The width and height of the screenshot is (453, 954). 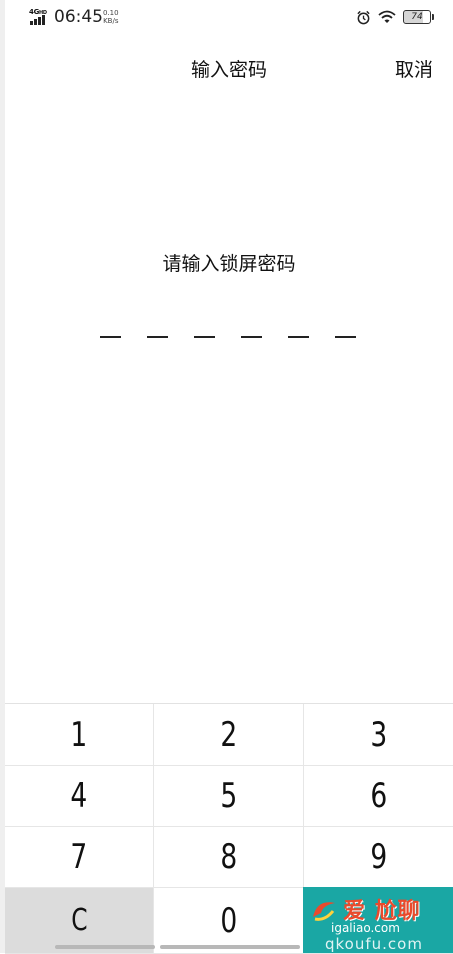 What do you see at coordinates (365, 928) in the screenshot?
I see `watermark-domain: igaliao.com` at bounding box center [365, 928].